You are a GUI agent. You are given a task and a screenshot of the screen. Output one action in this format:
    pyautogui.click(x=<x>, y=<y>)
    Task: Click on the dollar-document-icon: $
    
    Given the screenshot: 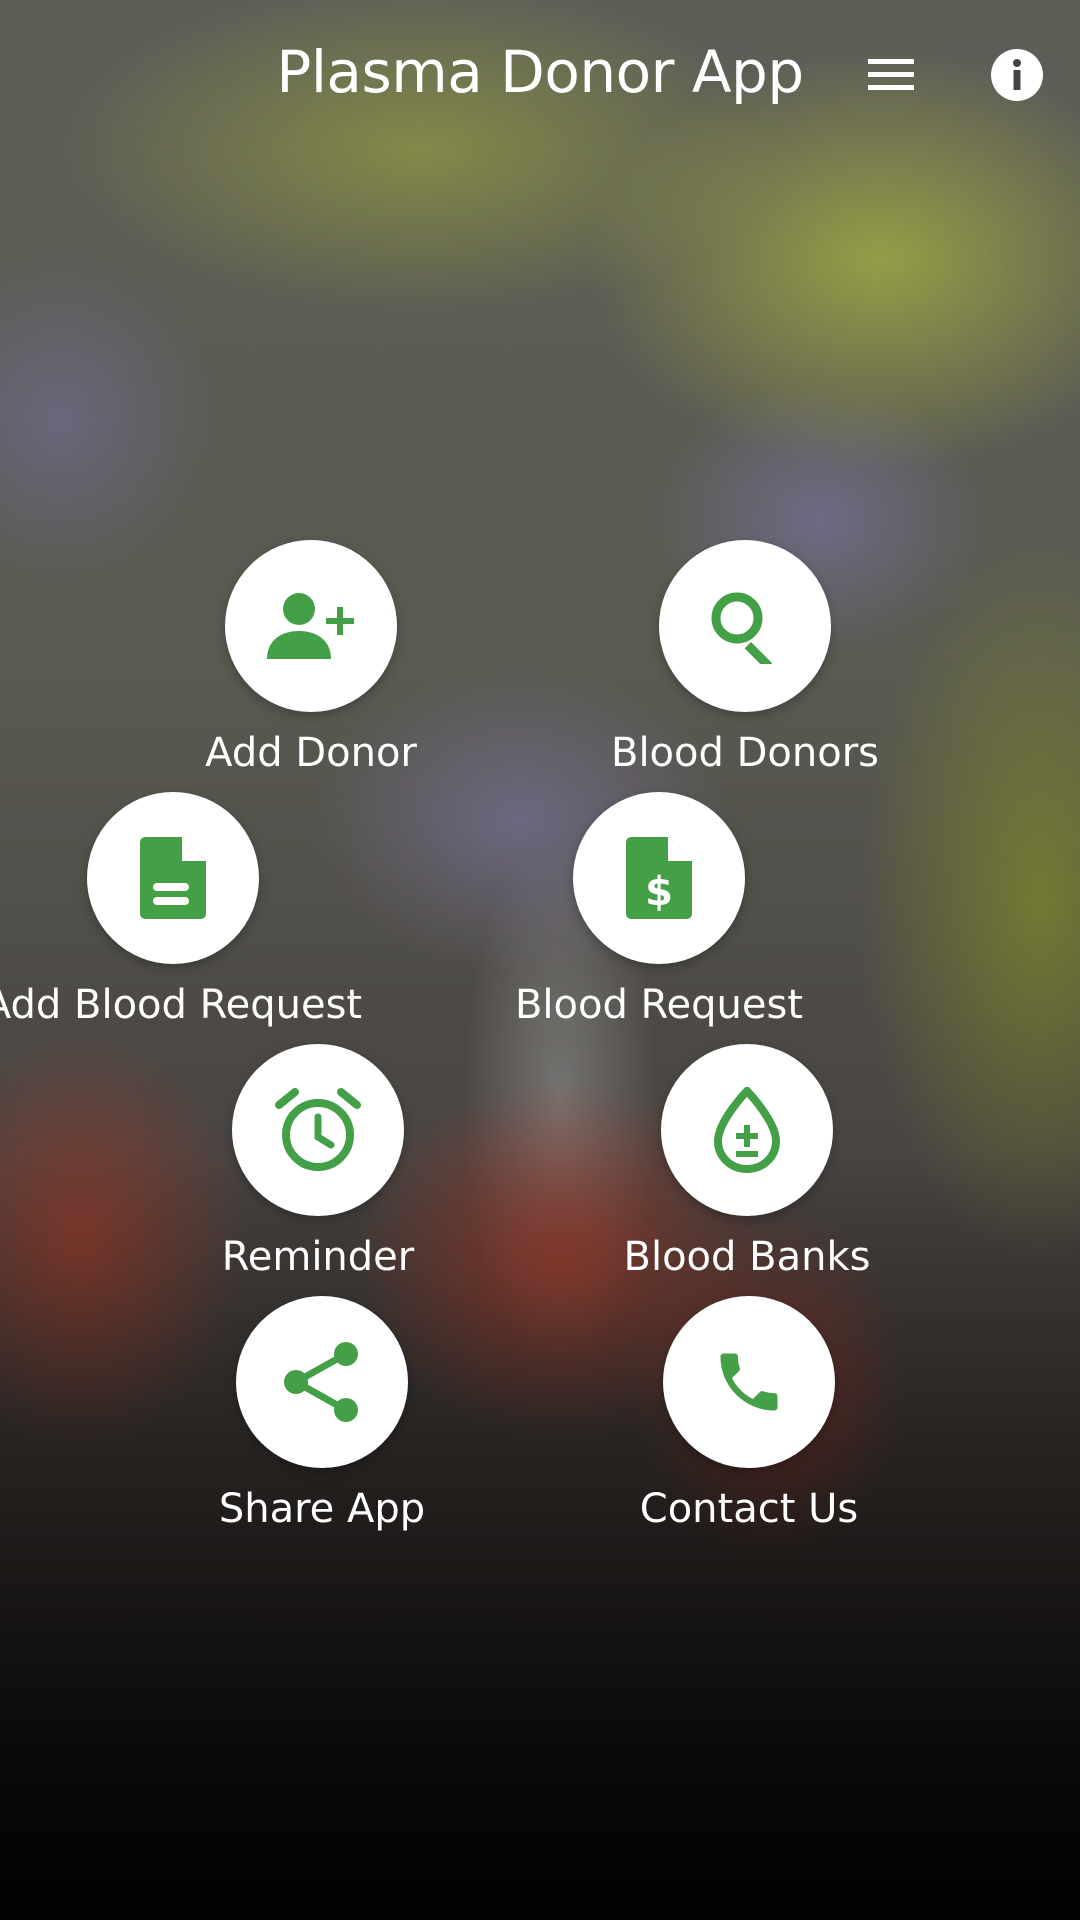 What is the action you would take?
    pyautogui.click(x=659, y=878)
    